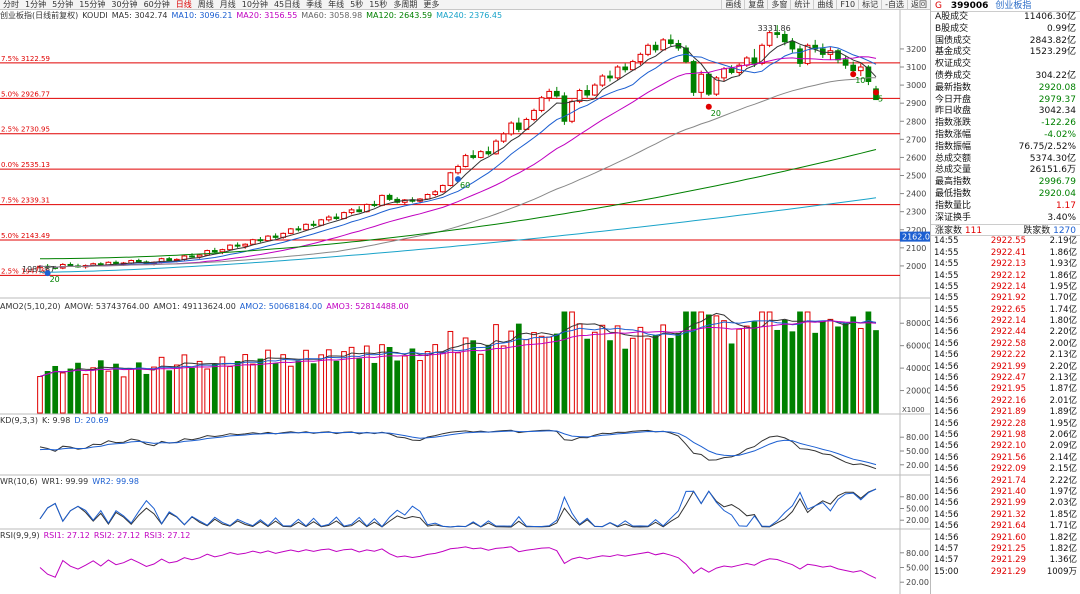 Image resolution: width=1080 pixels, height=594 pixels. I want to click on tick-price: 2921.95, so click(1008, 389).